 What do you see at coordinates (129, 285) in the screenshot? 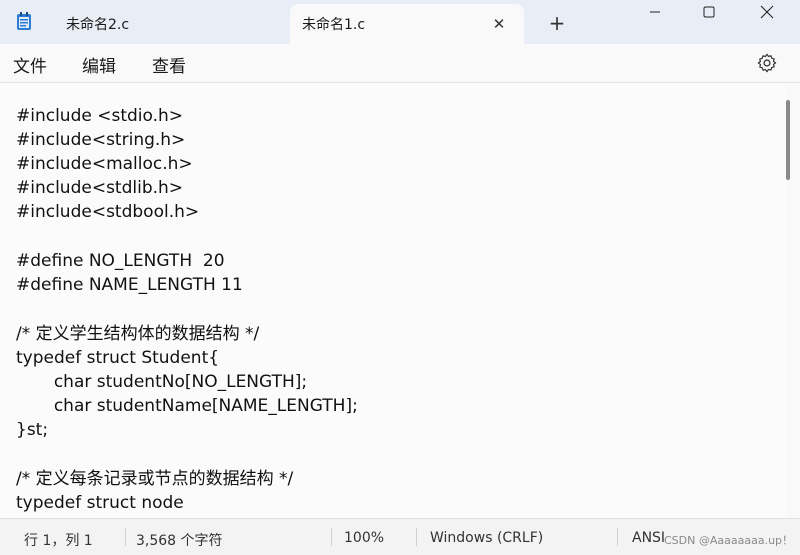
I see `code-line: #define NAME_LENGTH 11` at bounding box center [129, 285].